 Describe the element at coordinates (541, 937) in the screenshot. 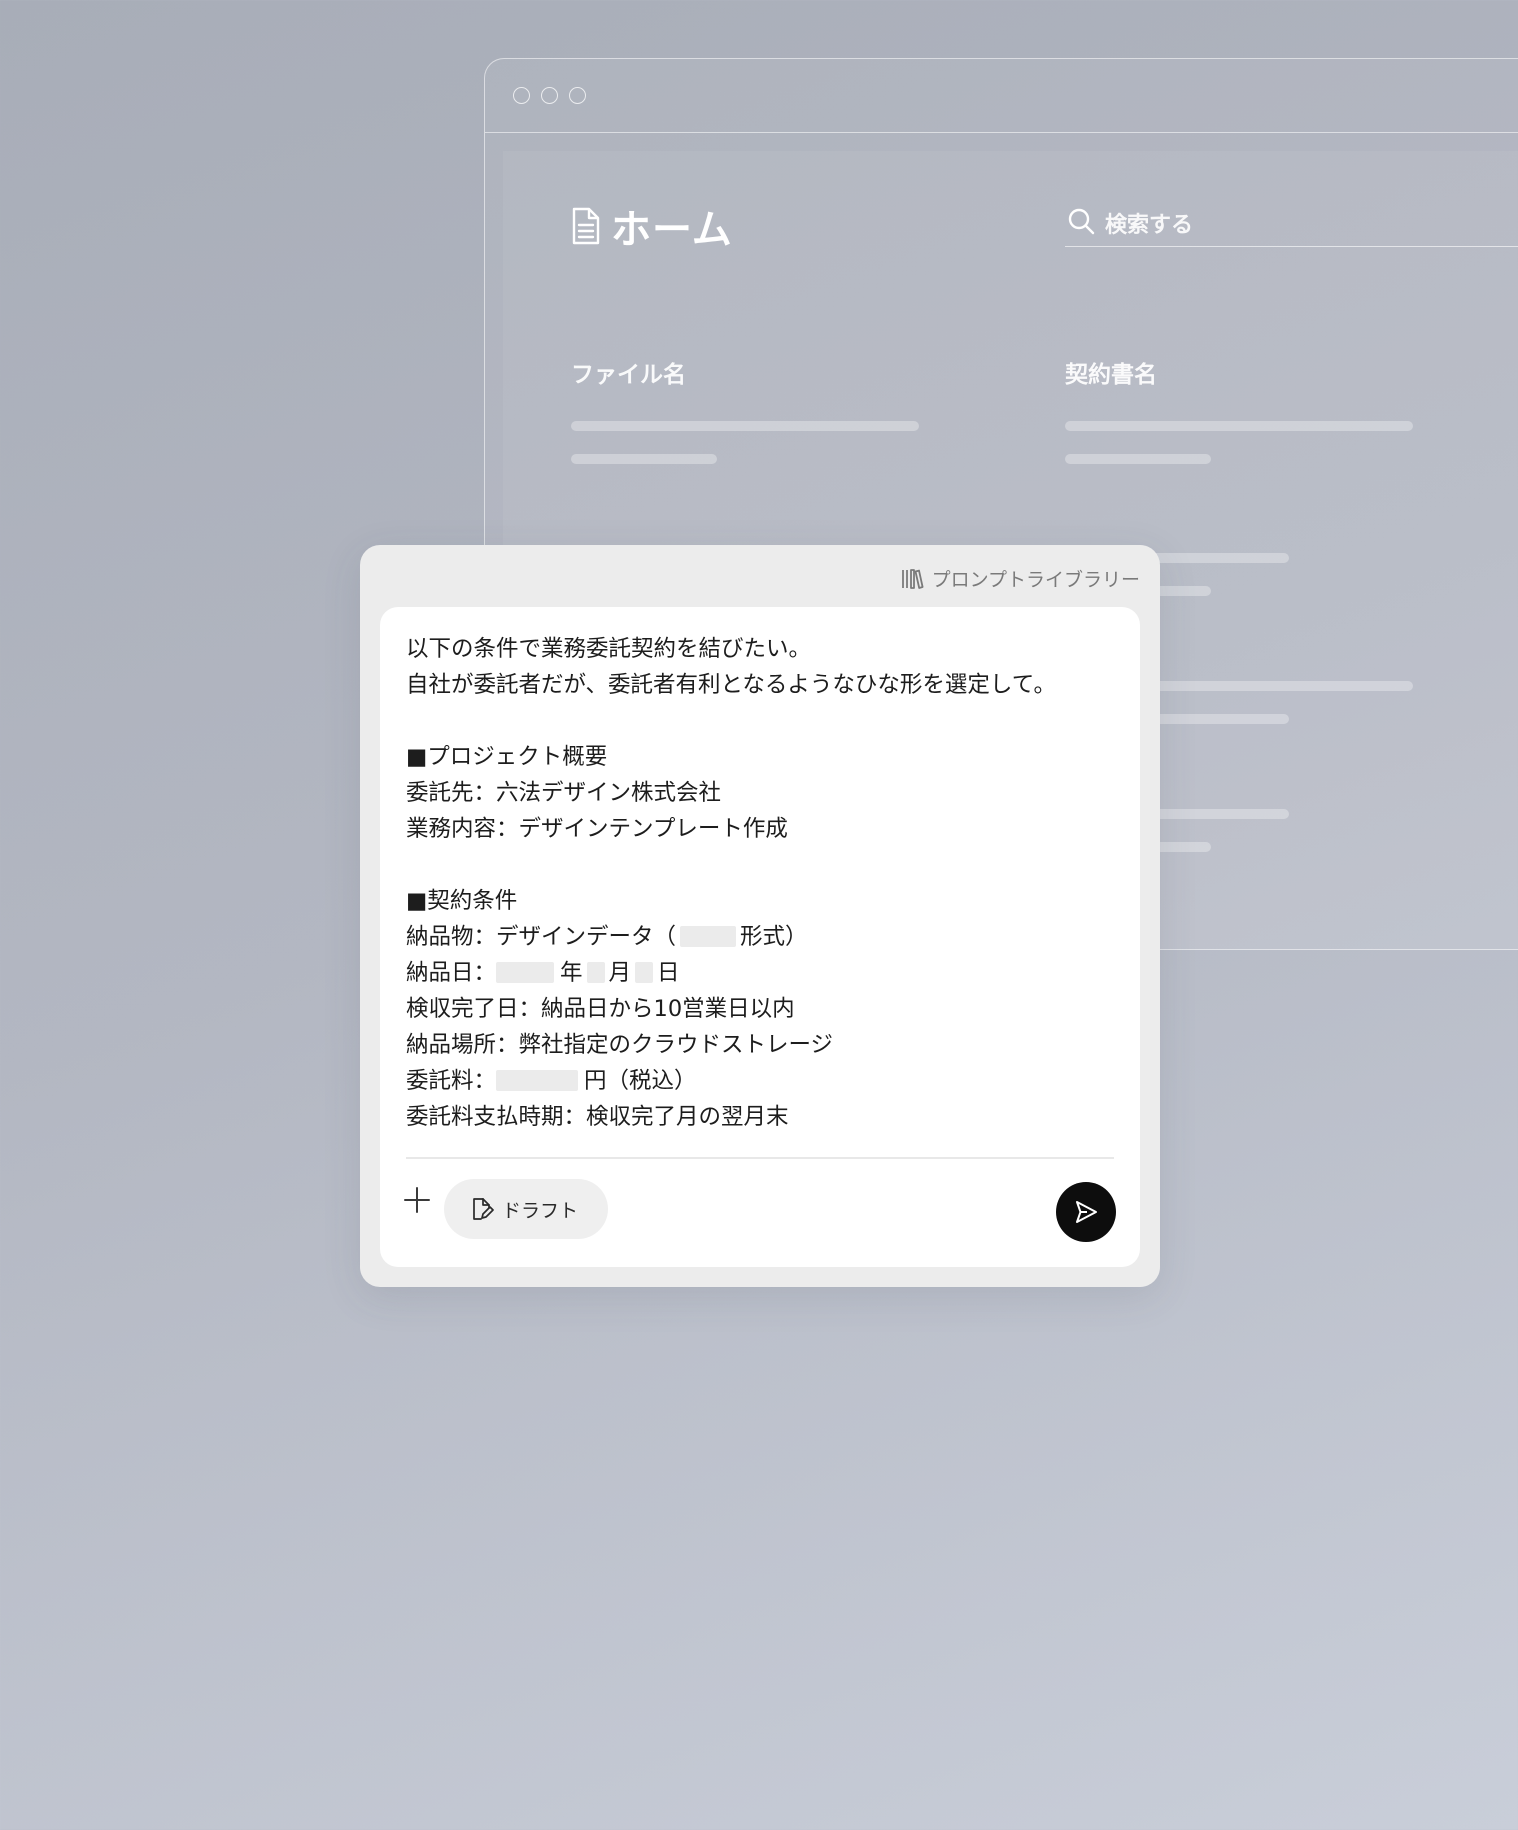

I see `prompt-text: 納品物：デザインデータ（` at that location.